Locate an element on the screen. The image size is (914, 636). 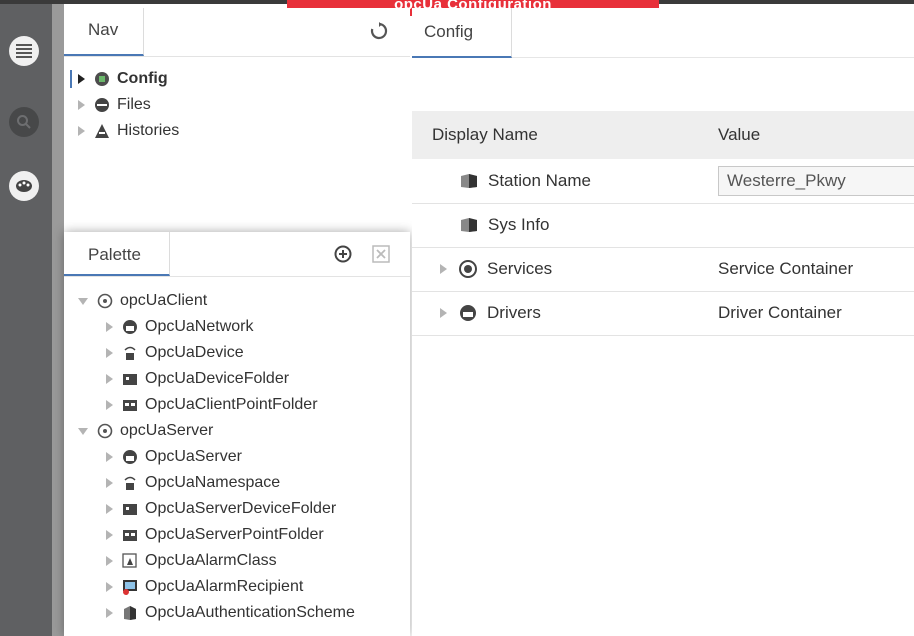
palette-group-label: opcUaServer is located at coordinates (167, 430).